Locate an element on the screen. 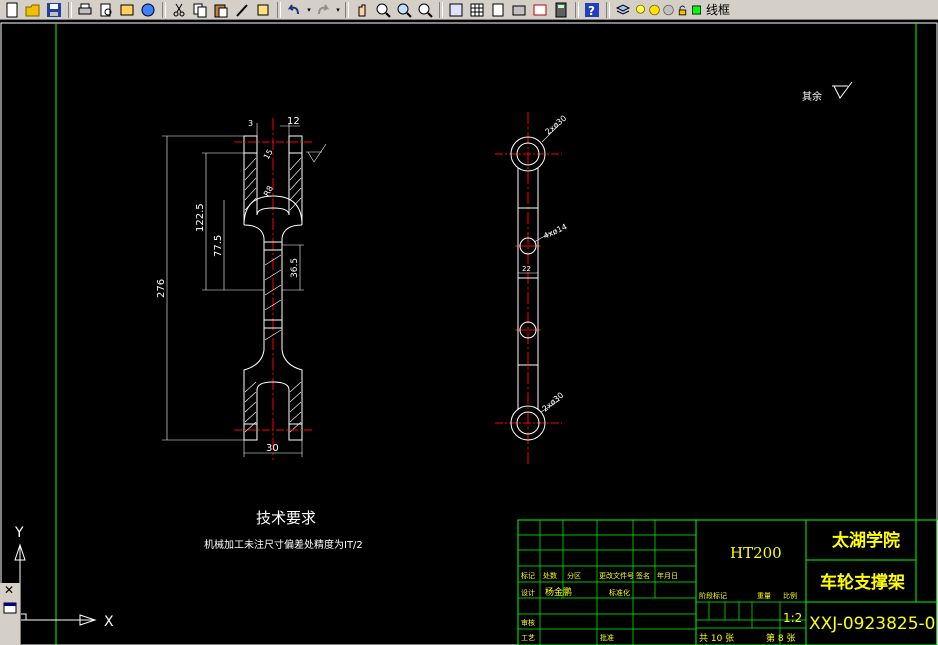 This screenshot has height=645, width=938. redo-icon is located at coordinates (324, 8).